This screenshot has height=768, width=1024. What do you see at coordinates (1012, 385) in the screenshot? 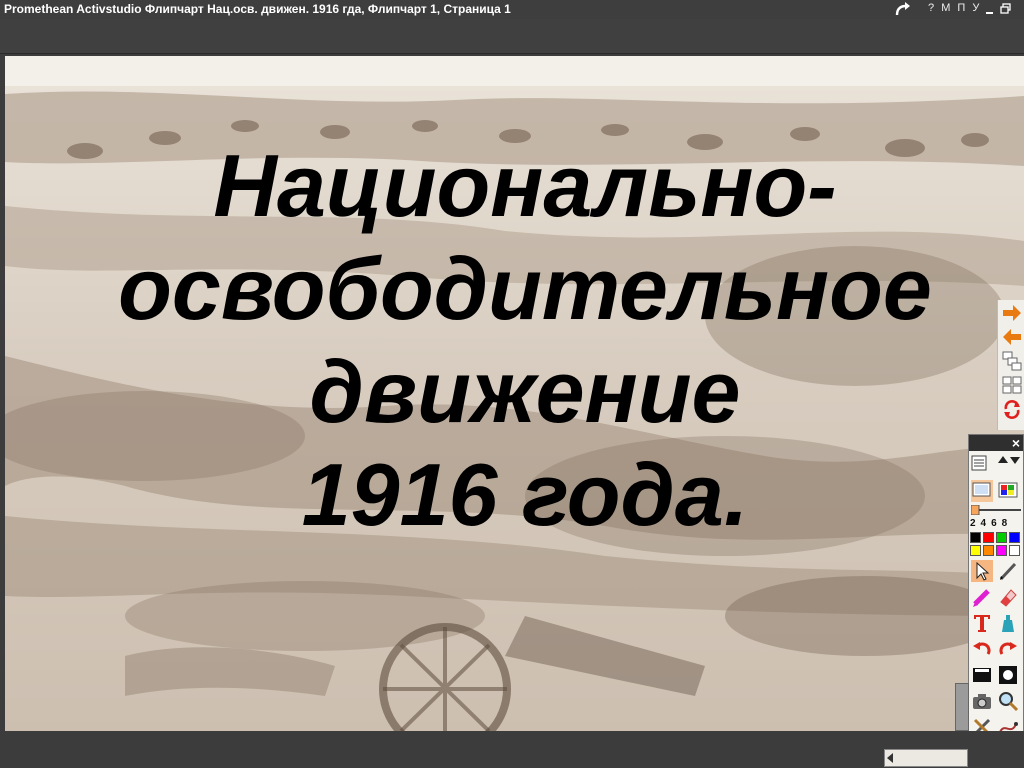
I see `page-grid-icon` at bounding box center [1012, 385].